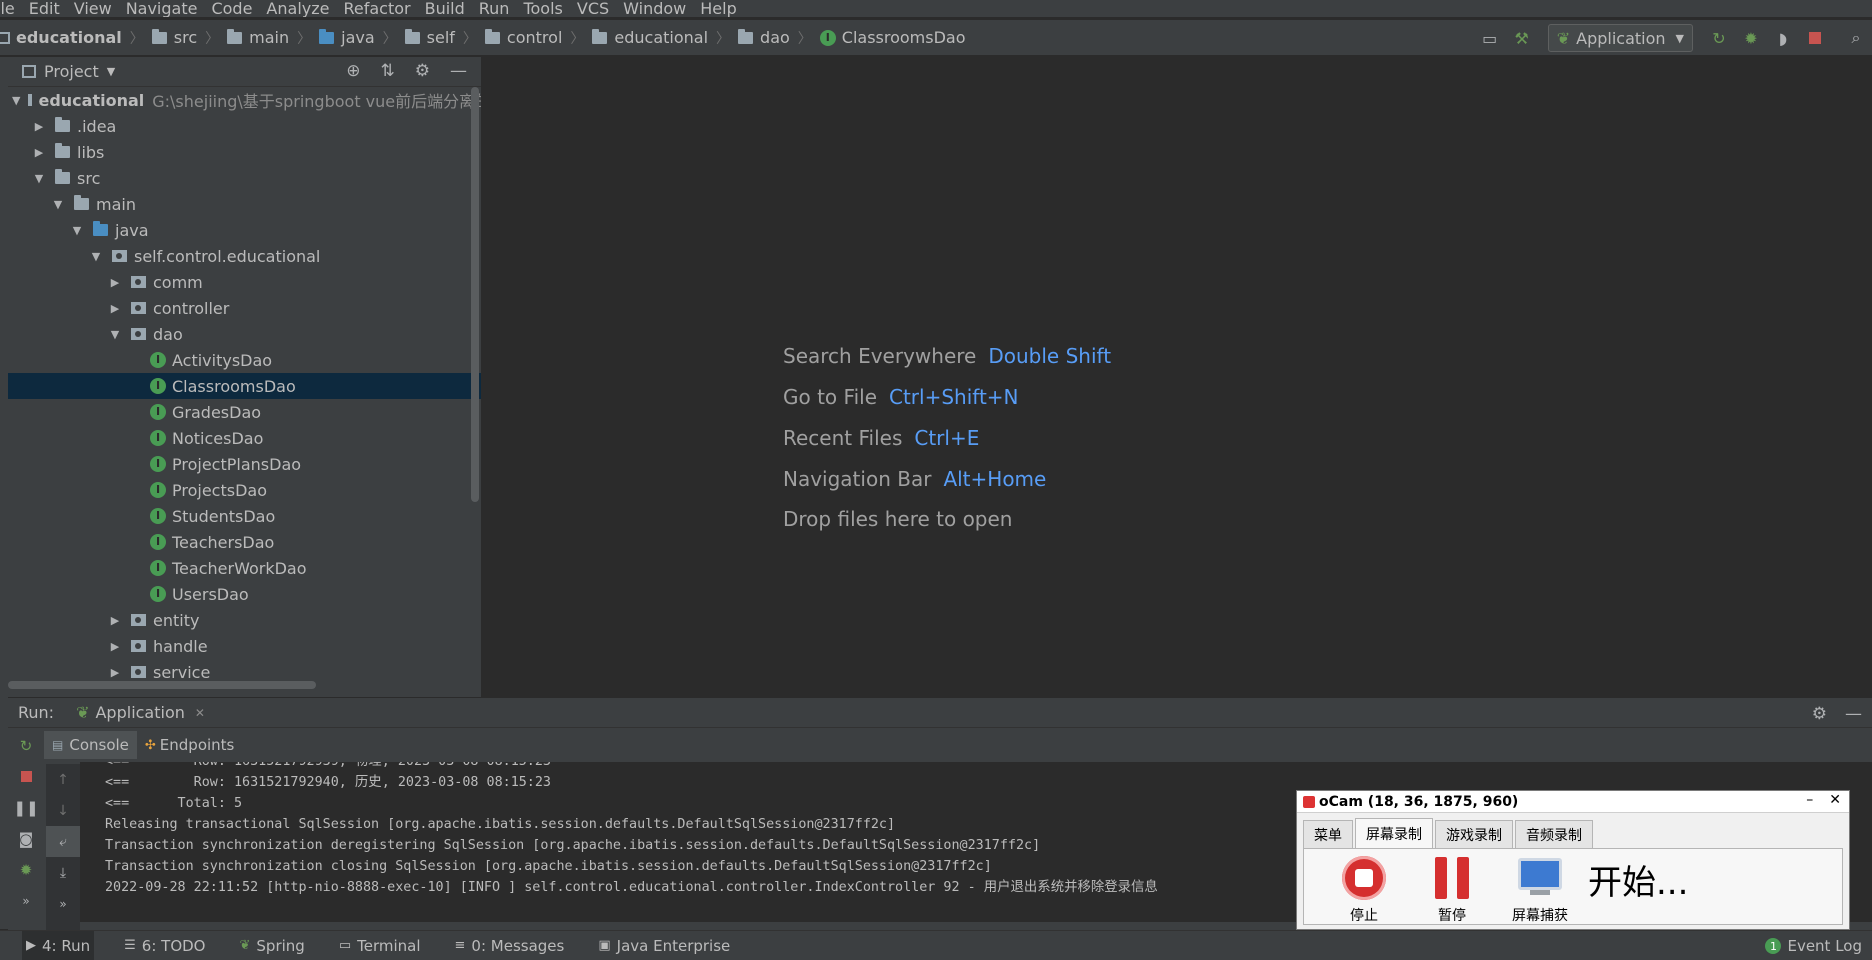 The image size is (1872, 960). What do you see at coordinates (231, 8) in the screenshot?
I see `menu-code: Code` at bounding box center [231, 8].